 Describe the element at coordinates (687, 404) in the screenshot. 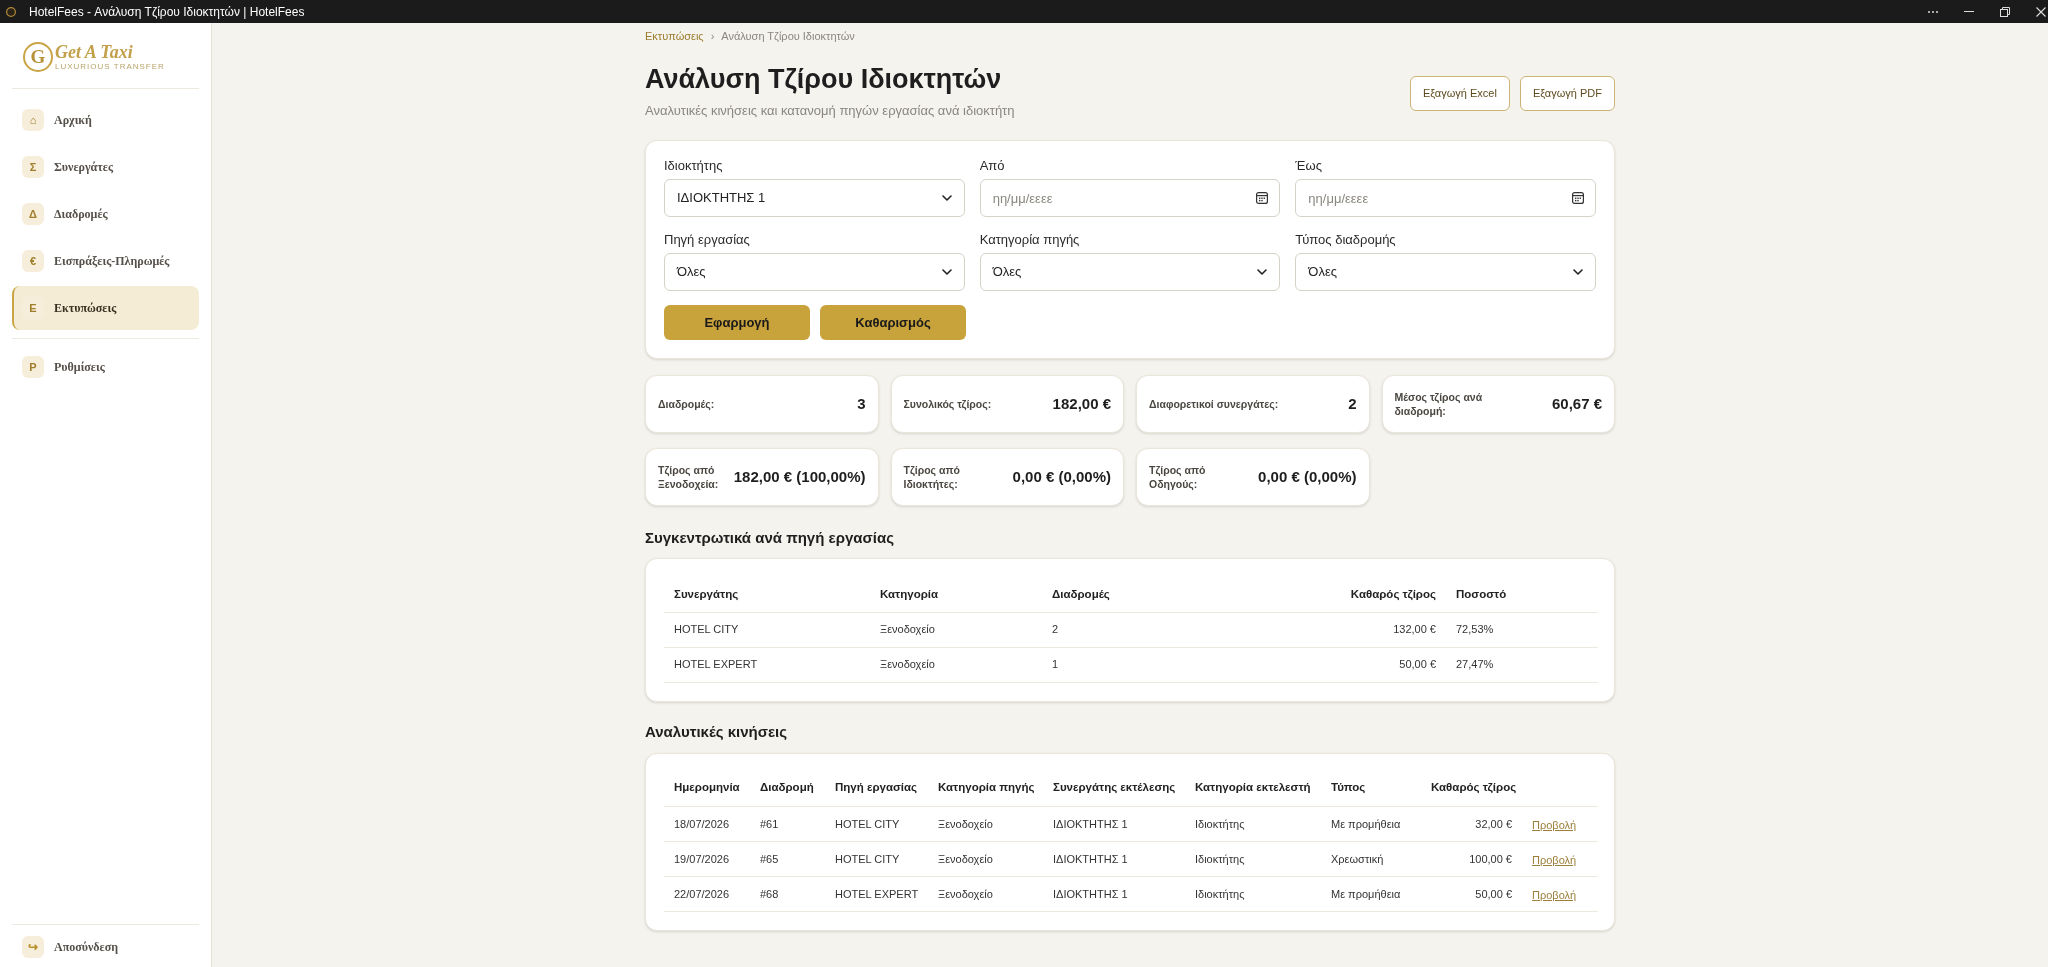

I see `stat-label: Διαδρομές:` at that location.